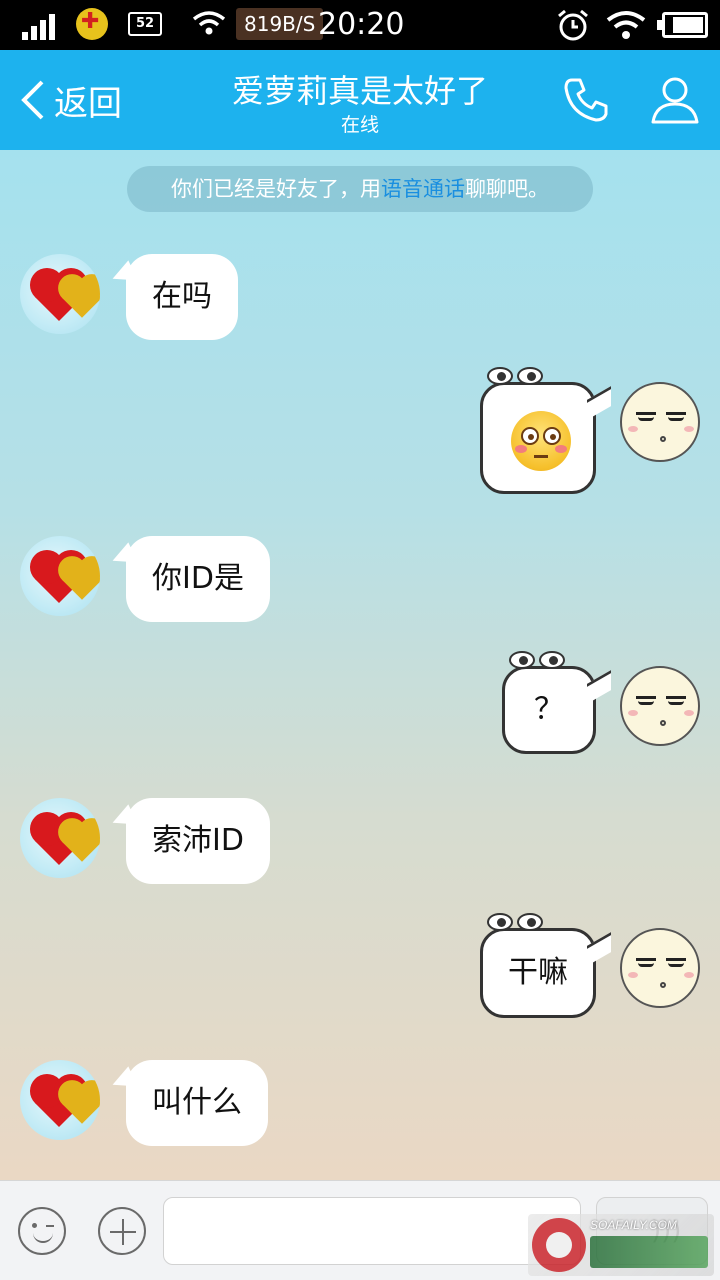 The image size is (720, 1280). What do you see at coordinates (621, 1245) in the screenshot?
I see `site-watermark-logo: SOAFAILY.COM` at bounding box center [621, 1245].